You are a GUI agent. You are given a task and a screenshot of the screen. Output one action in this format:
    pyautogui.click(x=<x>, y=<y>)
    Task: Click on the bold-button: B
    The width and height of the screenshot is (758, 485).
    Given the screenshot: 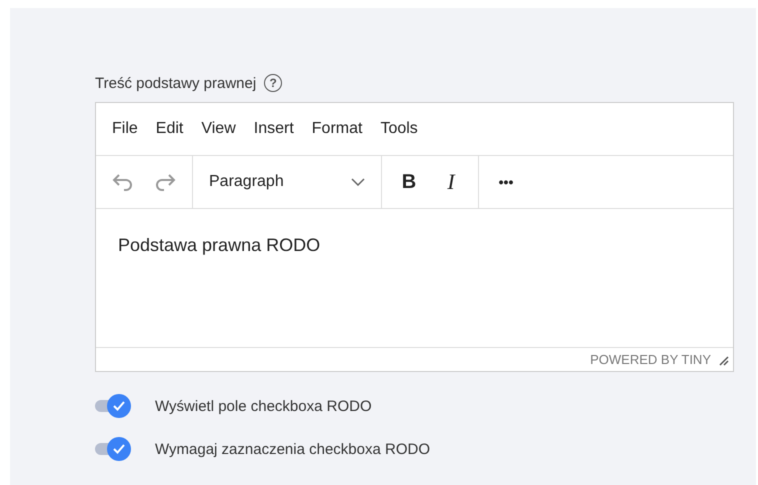 What is the action you would take?
    pyautogui.click(x=409, y=182)
    